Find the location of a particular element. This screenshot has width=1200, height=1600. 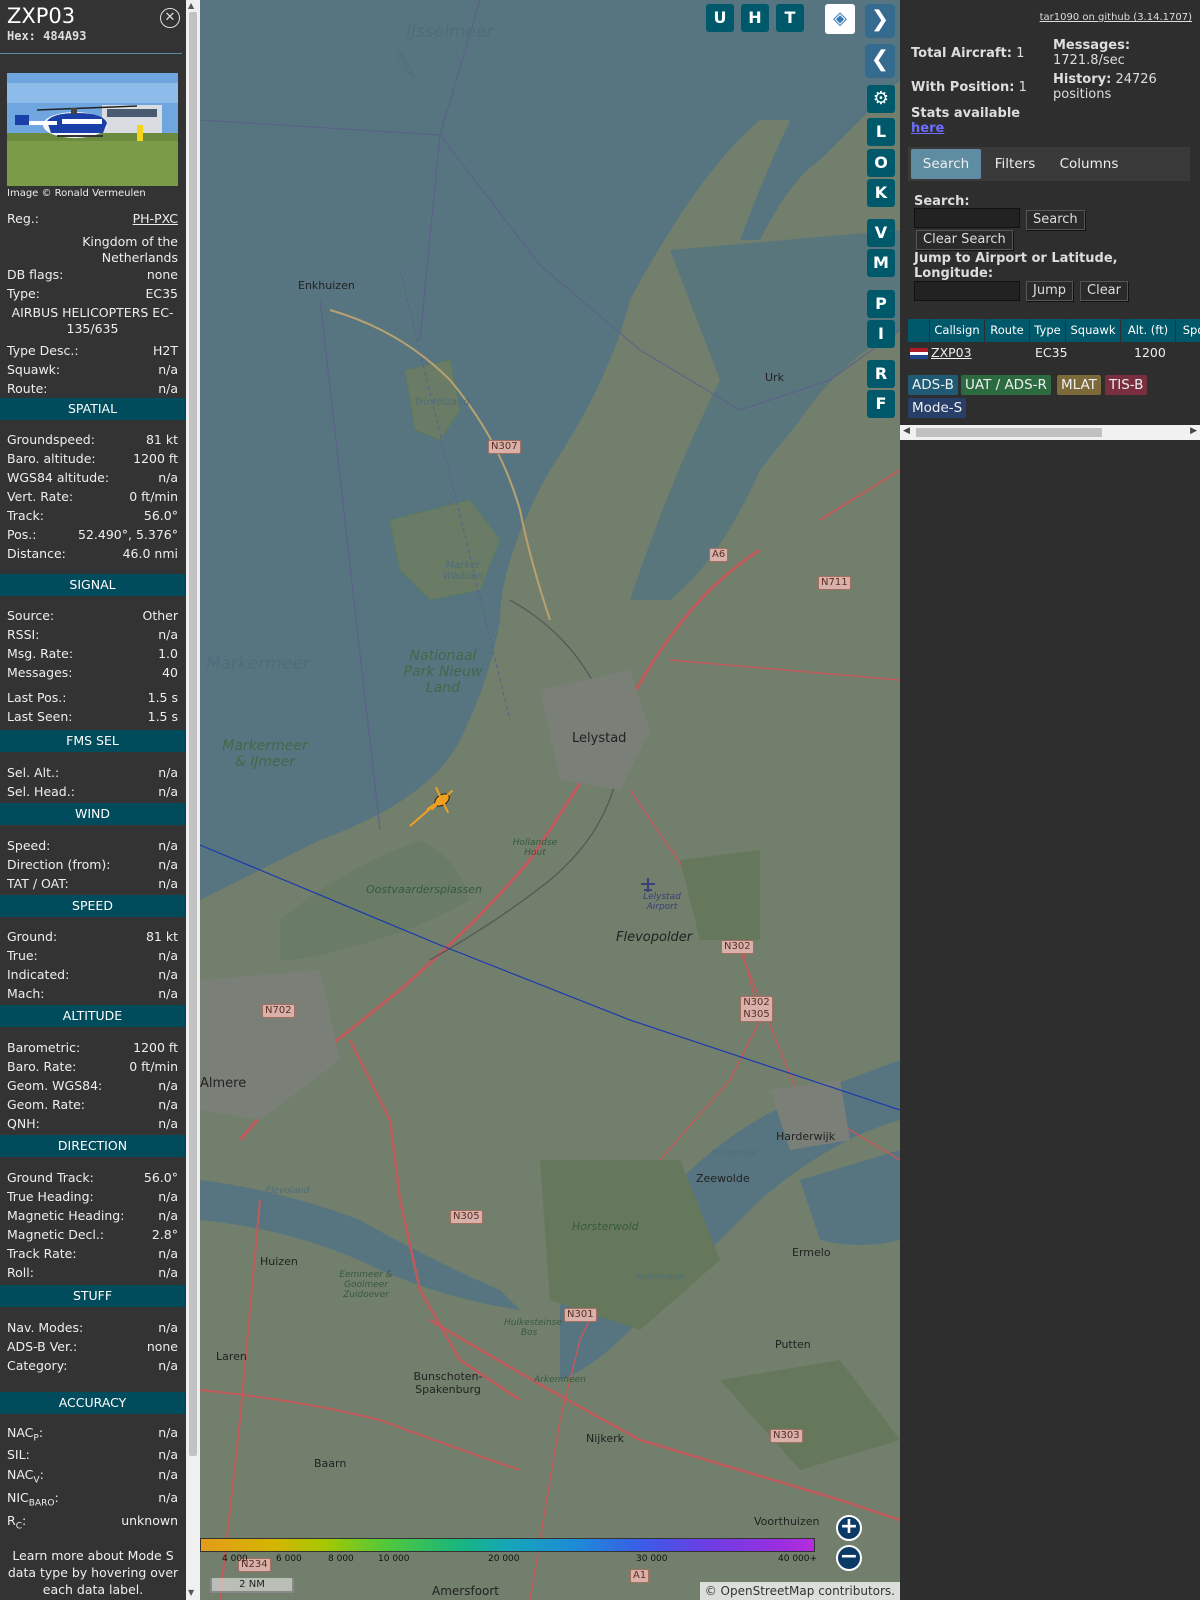

speed-value: n/a is located at coordinates (168, 955).